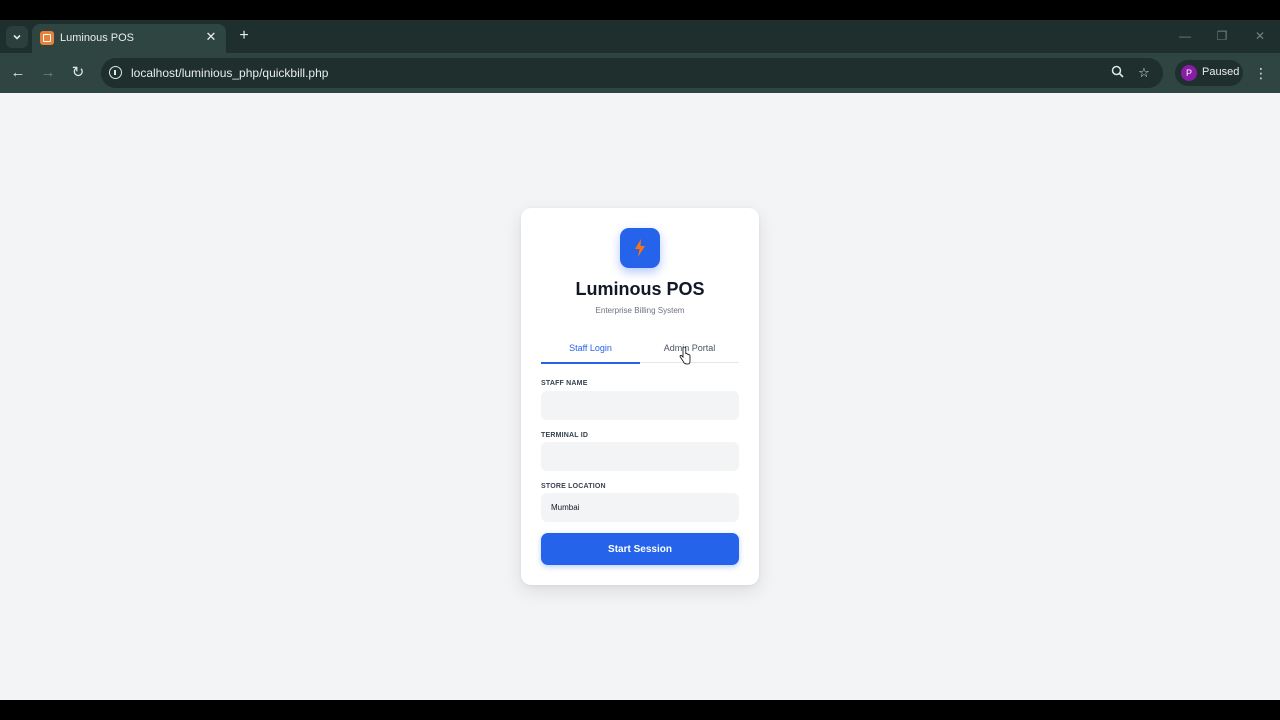 The width and height of the screenshot is (1280, 720). Describe the element at coordinates (564, 383) in the screenshot. I see `staff-name-label: STAFF NAME` at that location.